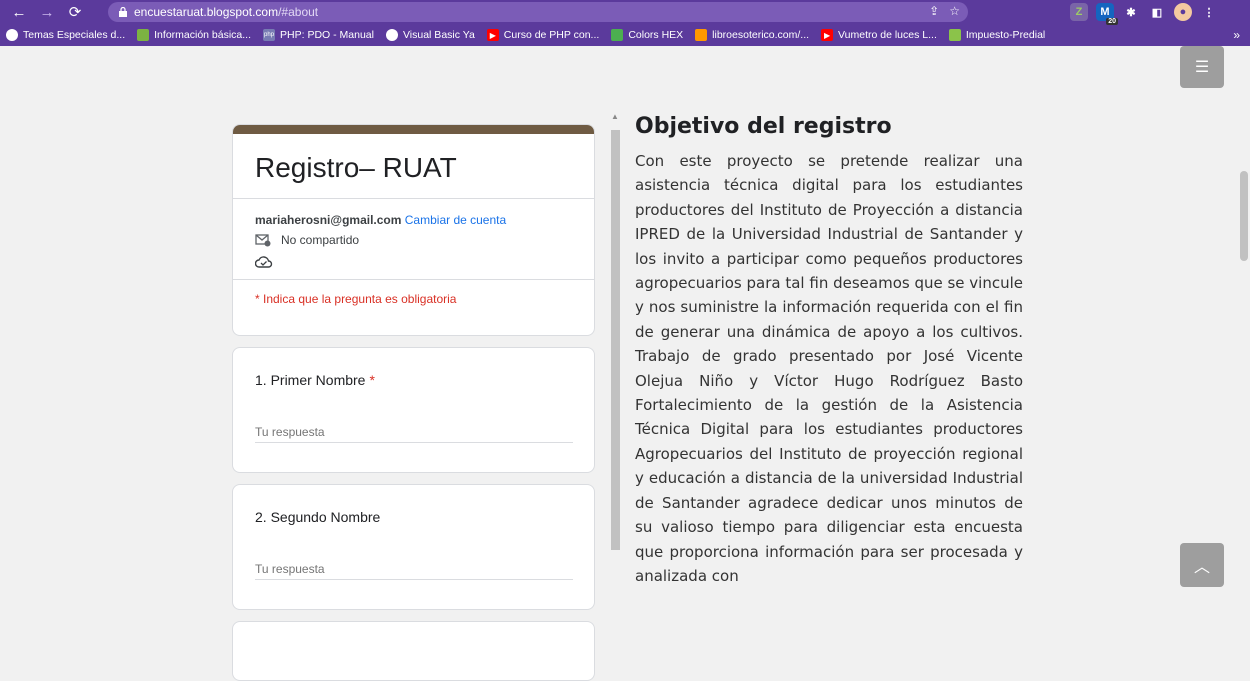 The image size is (1250, 681). I want to click on question-label: 1. Primer Nombre *, so click(315, 380).